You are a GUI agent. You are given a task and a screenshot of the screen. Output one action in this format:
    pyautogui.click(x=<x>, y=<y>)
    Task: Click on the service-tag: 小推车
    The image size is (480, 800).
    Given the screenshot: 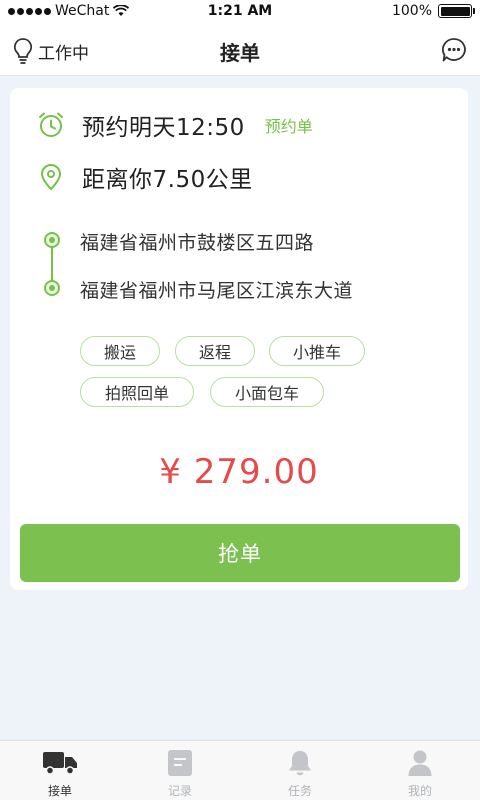 What is the action you would take?
    pyautogui.click(x=317, y=351)
    